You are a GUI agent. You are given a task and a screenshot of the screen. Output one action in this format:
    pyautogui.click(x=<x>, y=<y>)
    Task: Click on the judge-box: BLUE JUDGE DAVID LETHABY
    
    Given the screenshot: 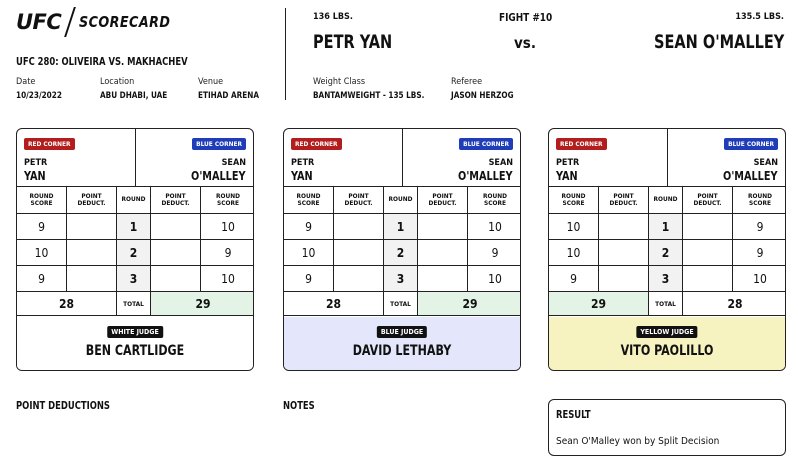 What is the action you would take?
    pyautogui.click(x=402, y=343)
    